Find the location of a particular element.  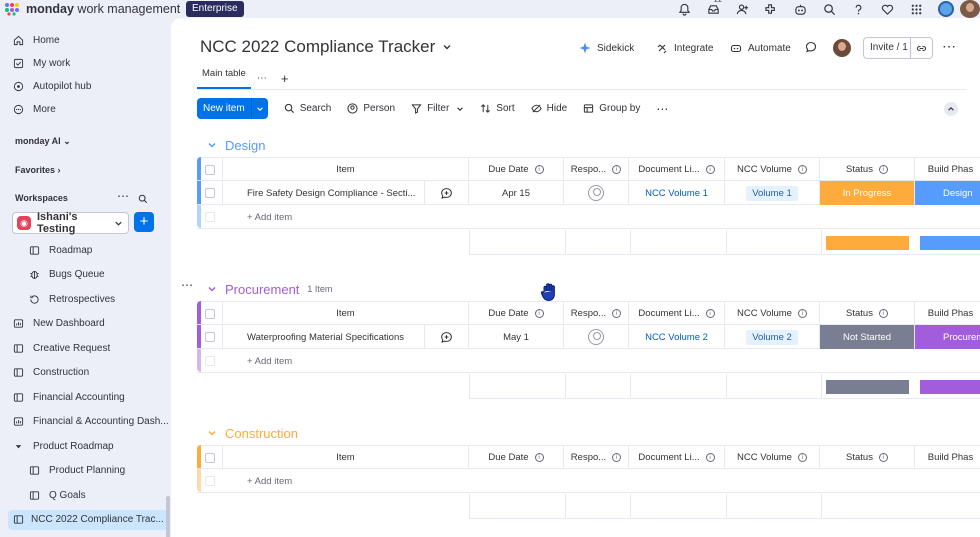

folder-caret-icon is located at coordinates (23, 446).